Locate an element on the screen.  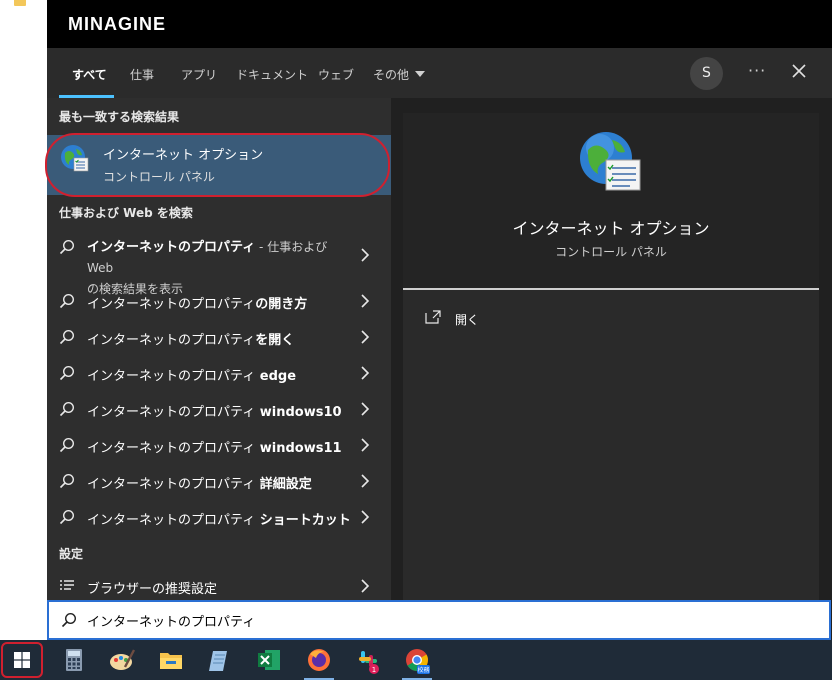
web-result-label: インターネットのプロパティの開き方 is located at coordinates (197, 302).